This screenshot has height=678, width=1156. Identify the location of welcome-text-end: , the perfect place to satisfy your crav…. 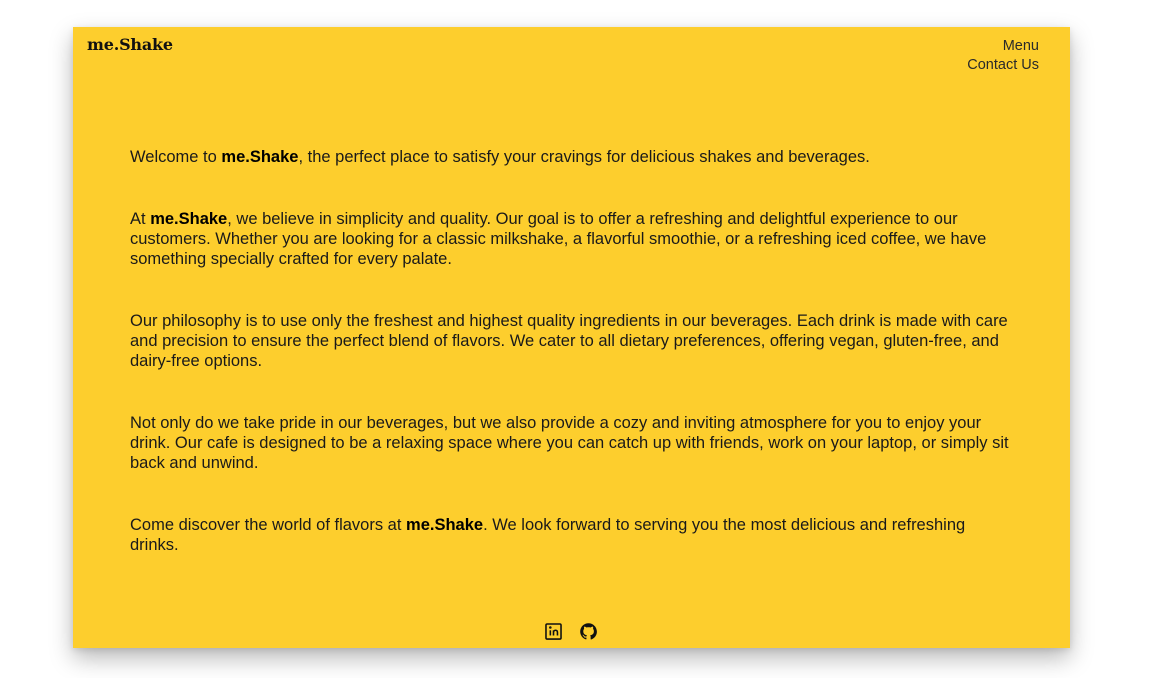
(584, 157).